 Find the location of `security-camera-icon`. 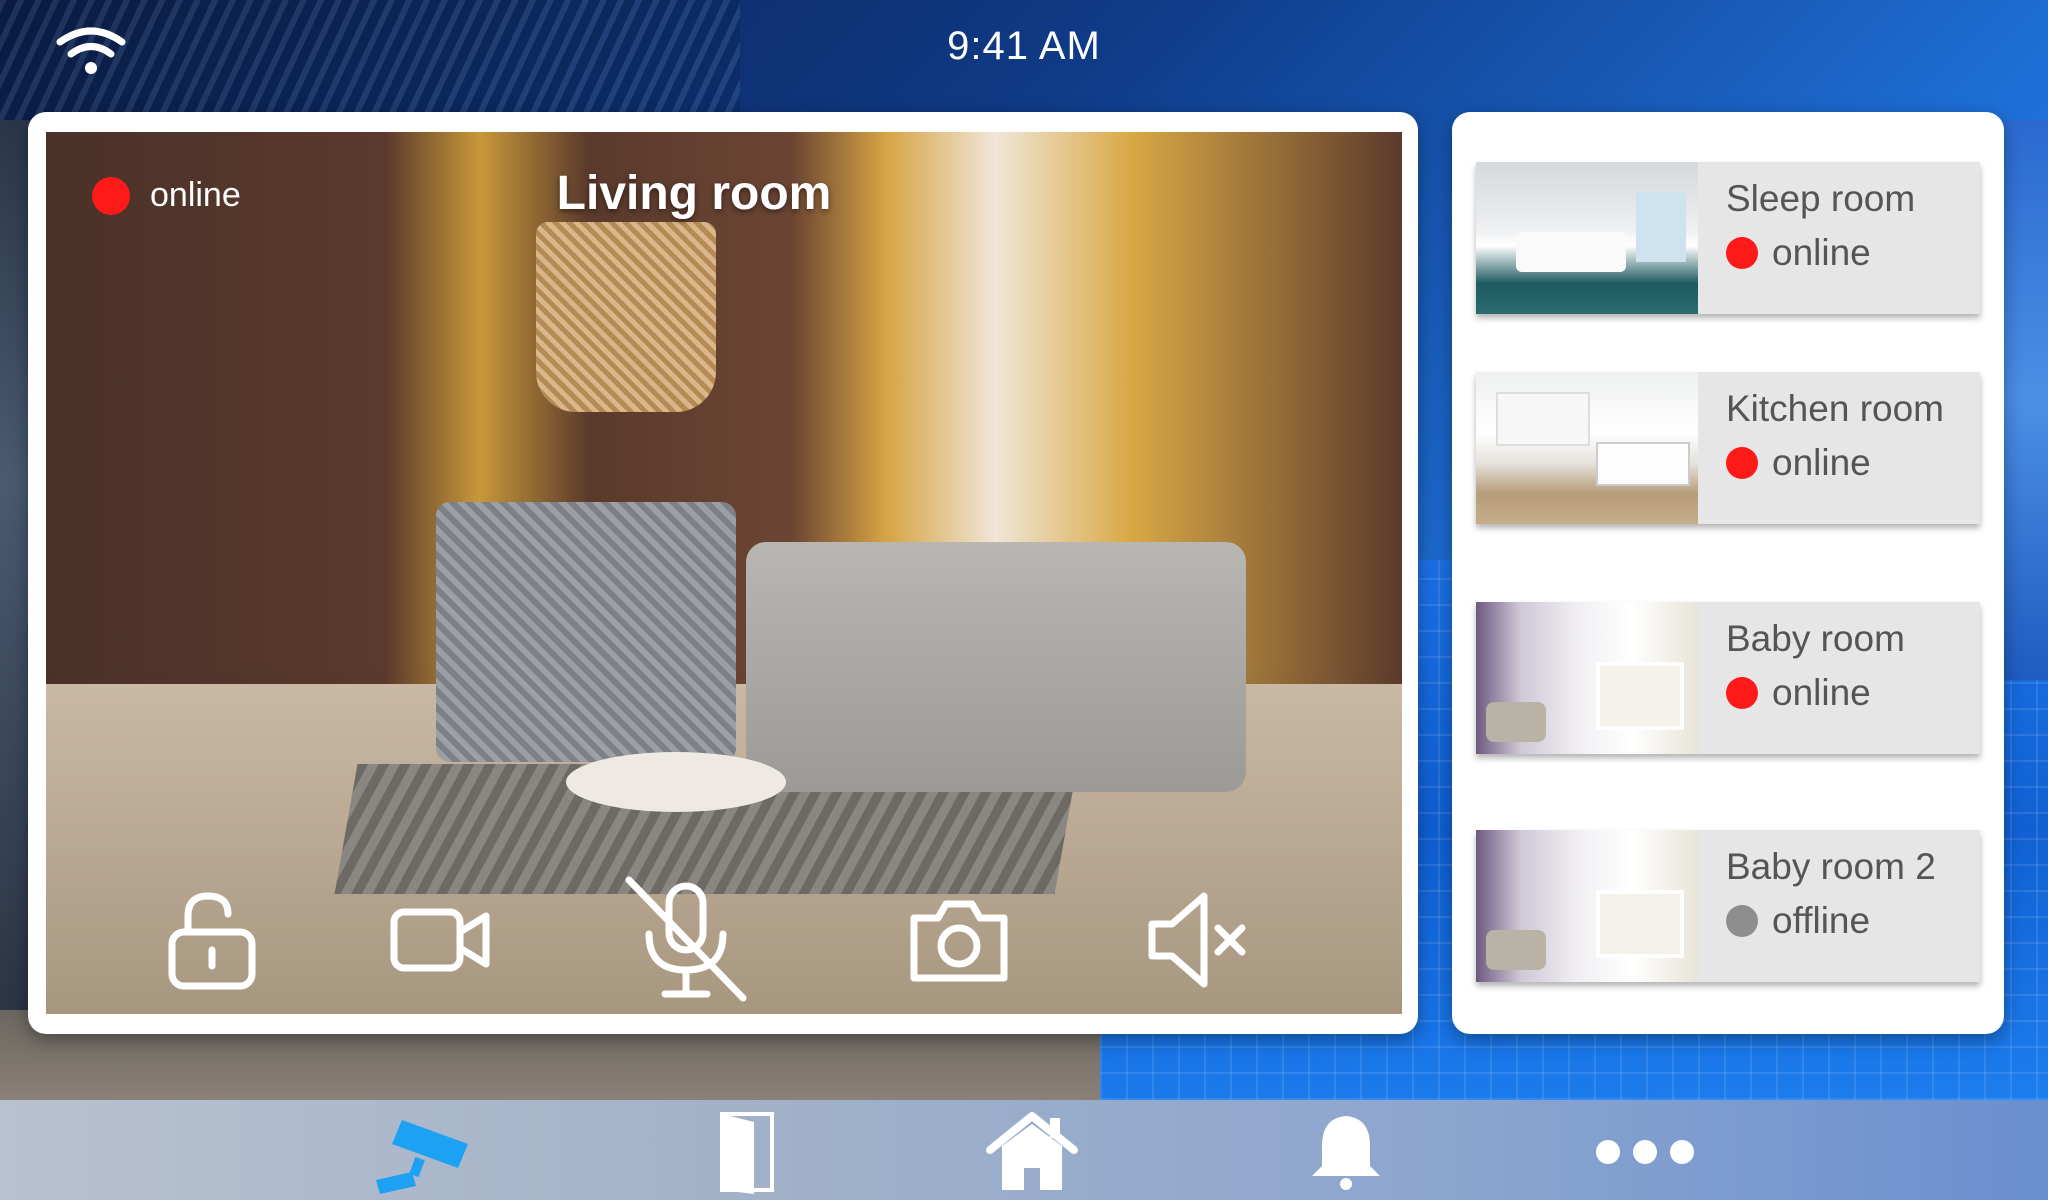

security-camera-icon is located at coordinates (422, 1157).